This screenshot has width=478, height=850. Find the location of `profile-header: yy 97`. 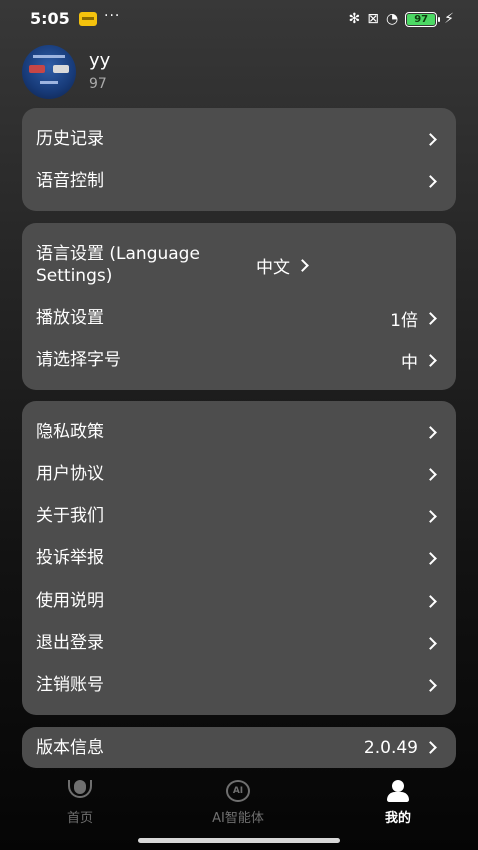

profile-header: yy 97 is located at coordinates (66, 72).